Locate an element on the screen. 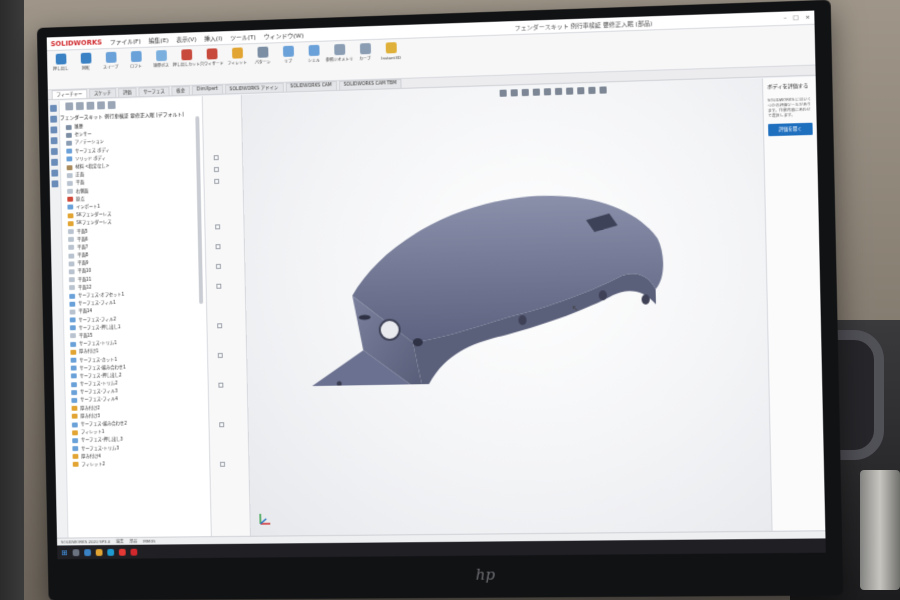 This screenshot has height=600, width=900. edge-icon is located at coordinates (110, 551).